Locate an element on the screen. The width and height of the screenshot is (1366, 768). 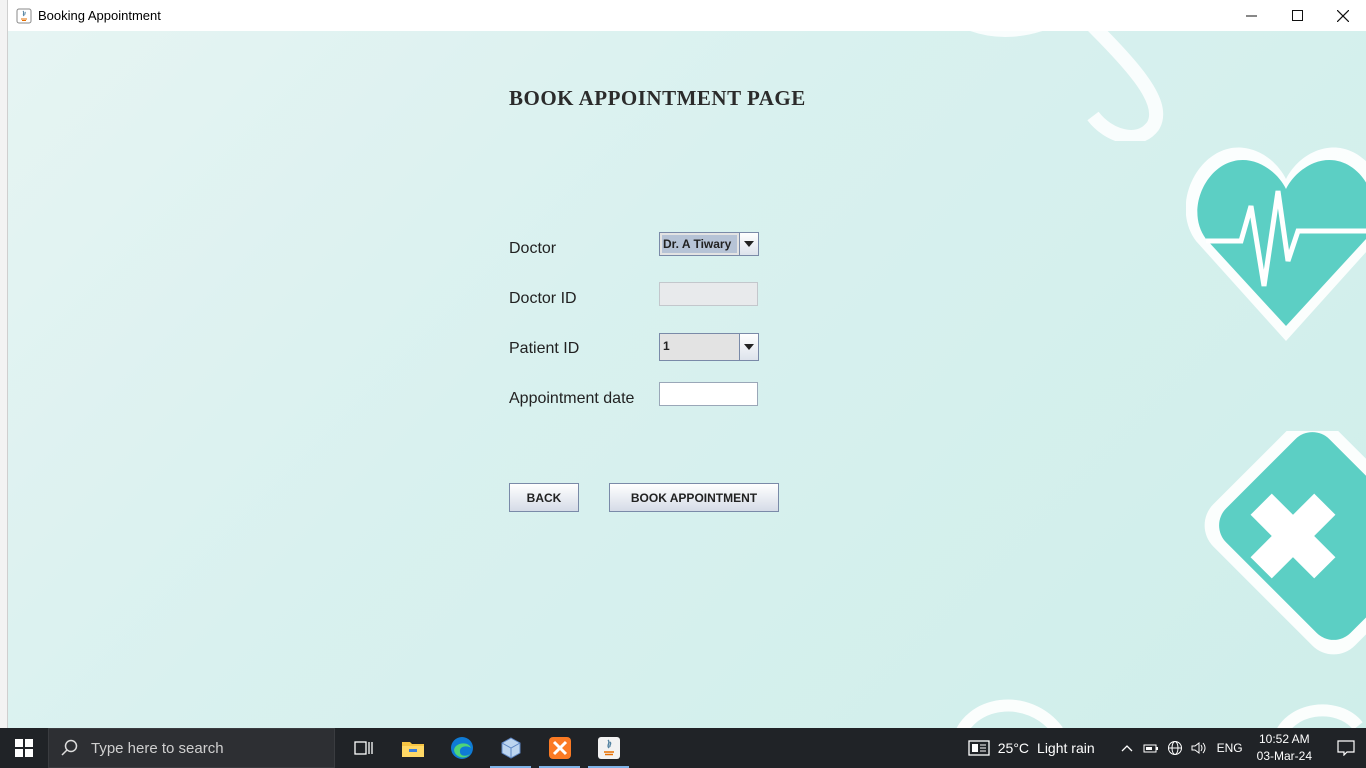
system-tray: 25°C Light rain ENG 10:52 AM 03-Mar-24 is located at coordinates (1167, 748).